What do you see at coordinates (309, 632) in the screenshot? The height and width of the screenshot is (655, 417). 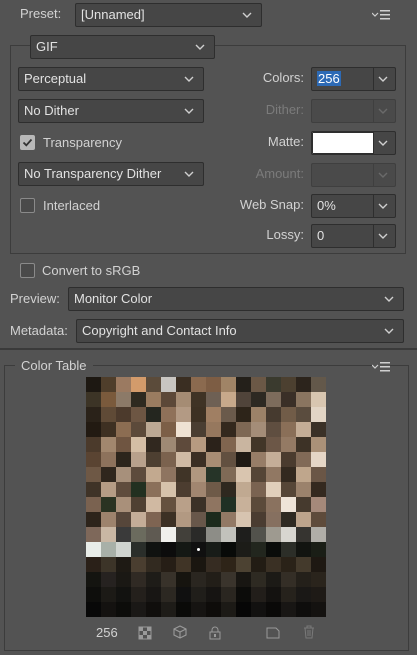 I see `trash-icon` at bounding box center [309, 632].